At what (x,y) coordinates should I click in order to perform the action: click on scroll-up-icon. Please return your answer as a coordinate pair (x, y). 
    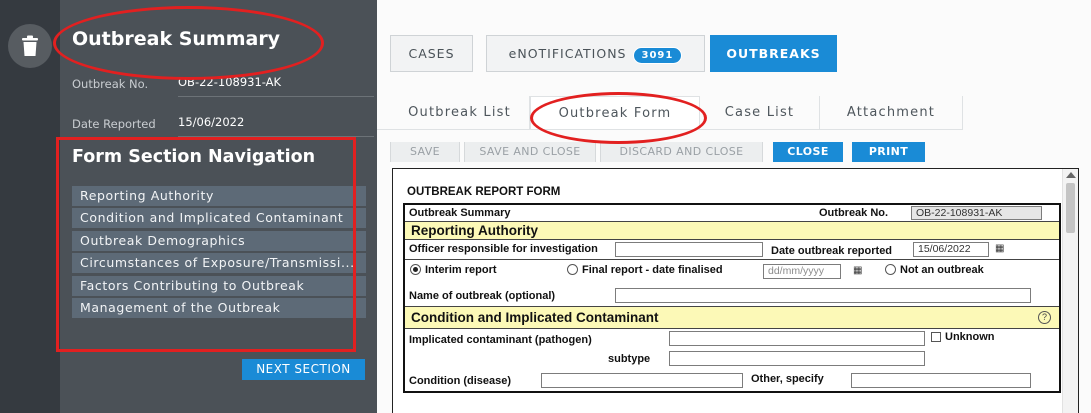
    Looking at the image, I should click on (1071, 175).